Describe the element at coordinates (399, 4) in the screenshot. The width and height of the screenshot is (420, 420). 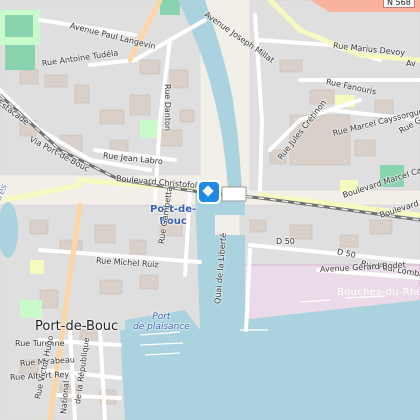
I see `route-shield-n568: N 568` at that location.